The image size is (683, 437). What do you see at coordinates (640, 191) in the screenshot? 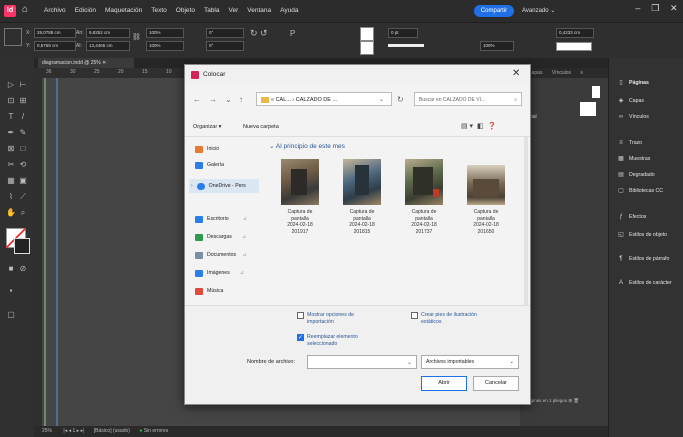
I see `dock-bibliotecas: ▢ Bibliotecas CC` at bounding box center [640, 191].